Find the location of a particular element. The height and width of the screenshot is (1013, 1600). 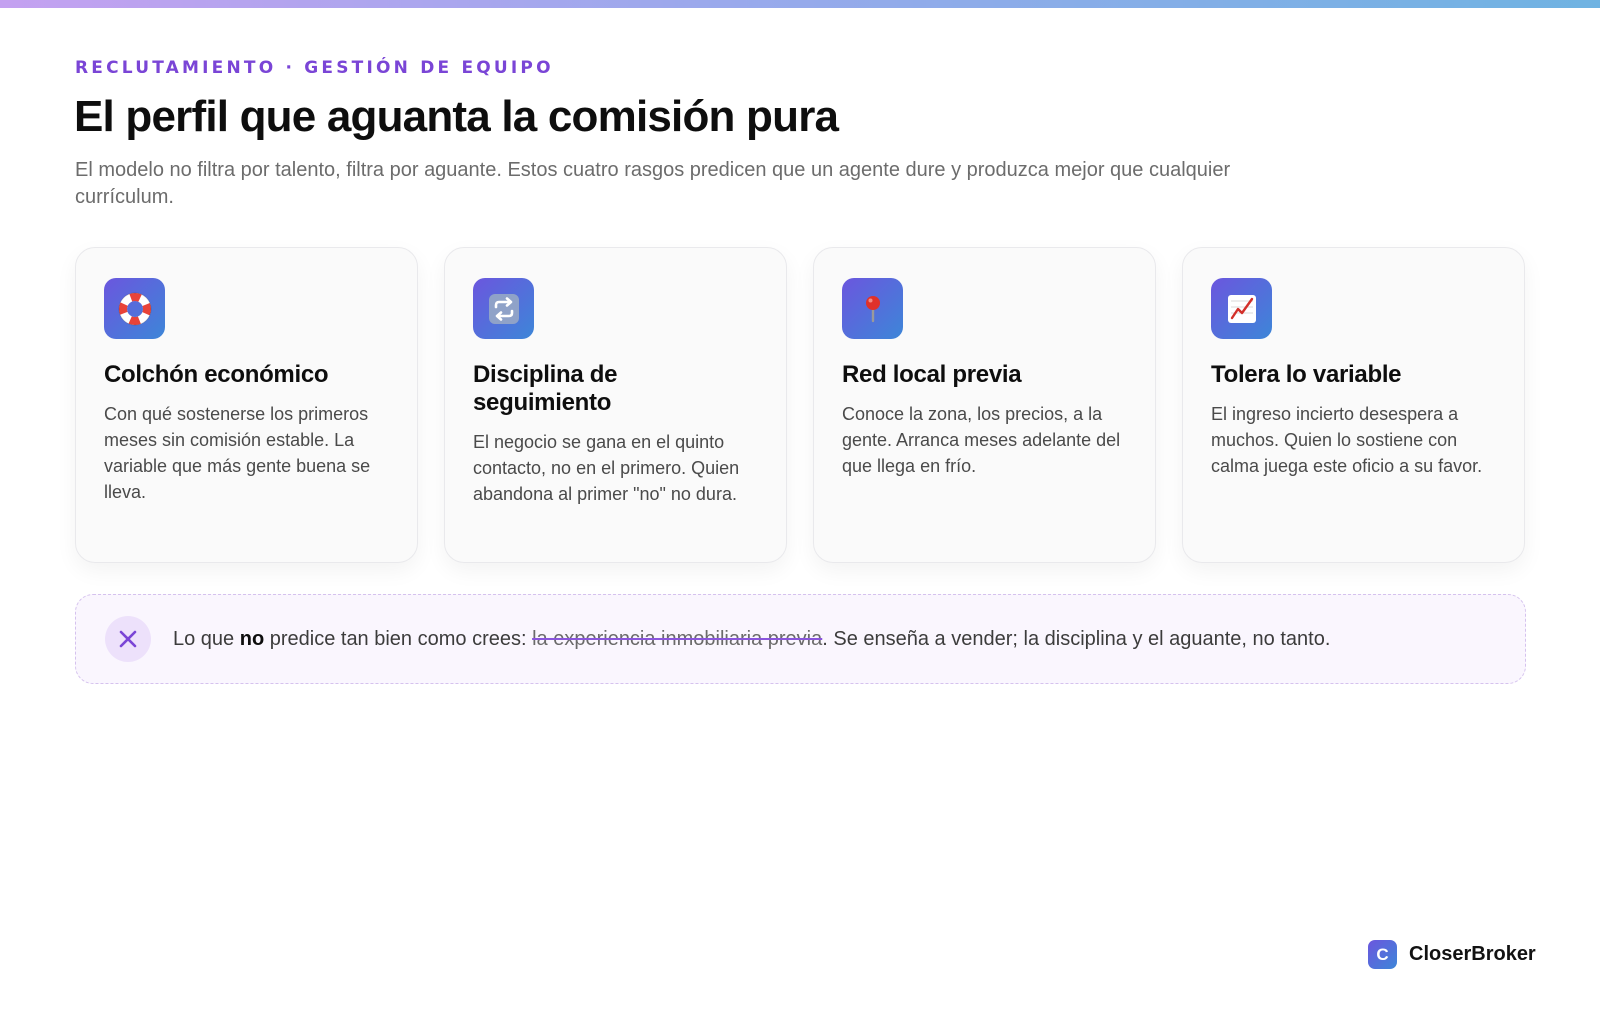

eyebrow-label: RECLUTAMIENTO · GESTIÓN DE EQUIPO is located at coordinates (314, 68).